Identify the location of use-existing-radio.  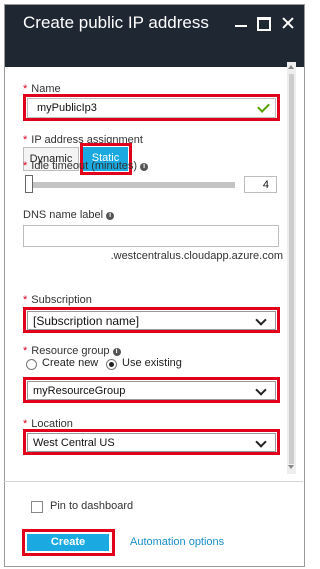
(111, 364).